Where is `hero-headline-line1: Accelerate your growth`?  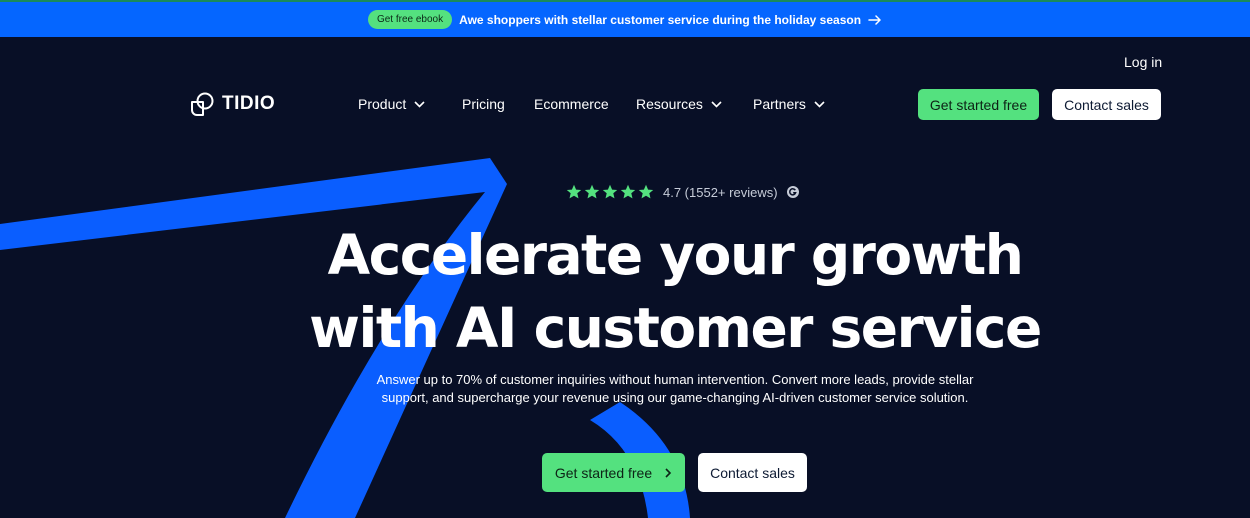
hero-headline-line1: Accelerate your growth is located at coordinates (675, 255).